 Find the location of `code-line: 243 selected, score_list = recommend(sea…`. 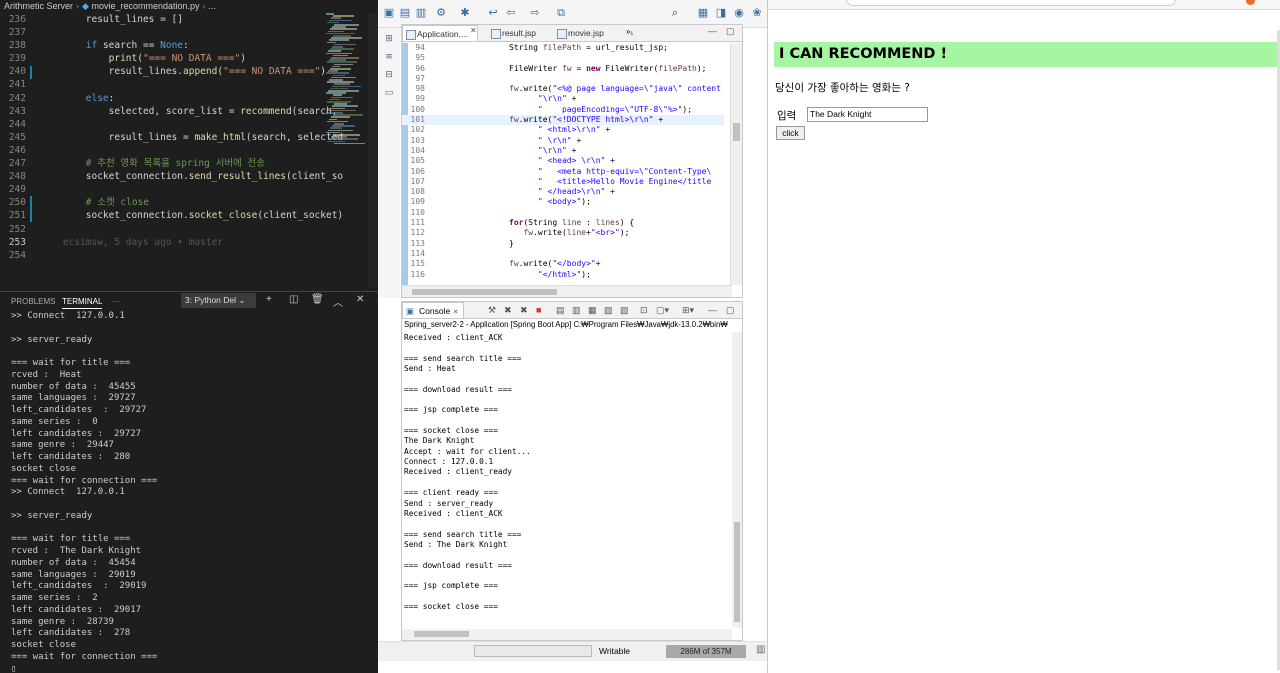

code-line: 243 selected, score_list = recommend(sea… is located at coordinates (189, 111).